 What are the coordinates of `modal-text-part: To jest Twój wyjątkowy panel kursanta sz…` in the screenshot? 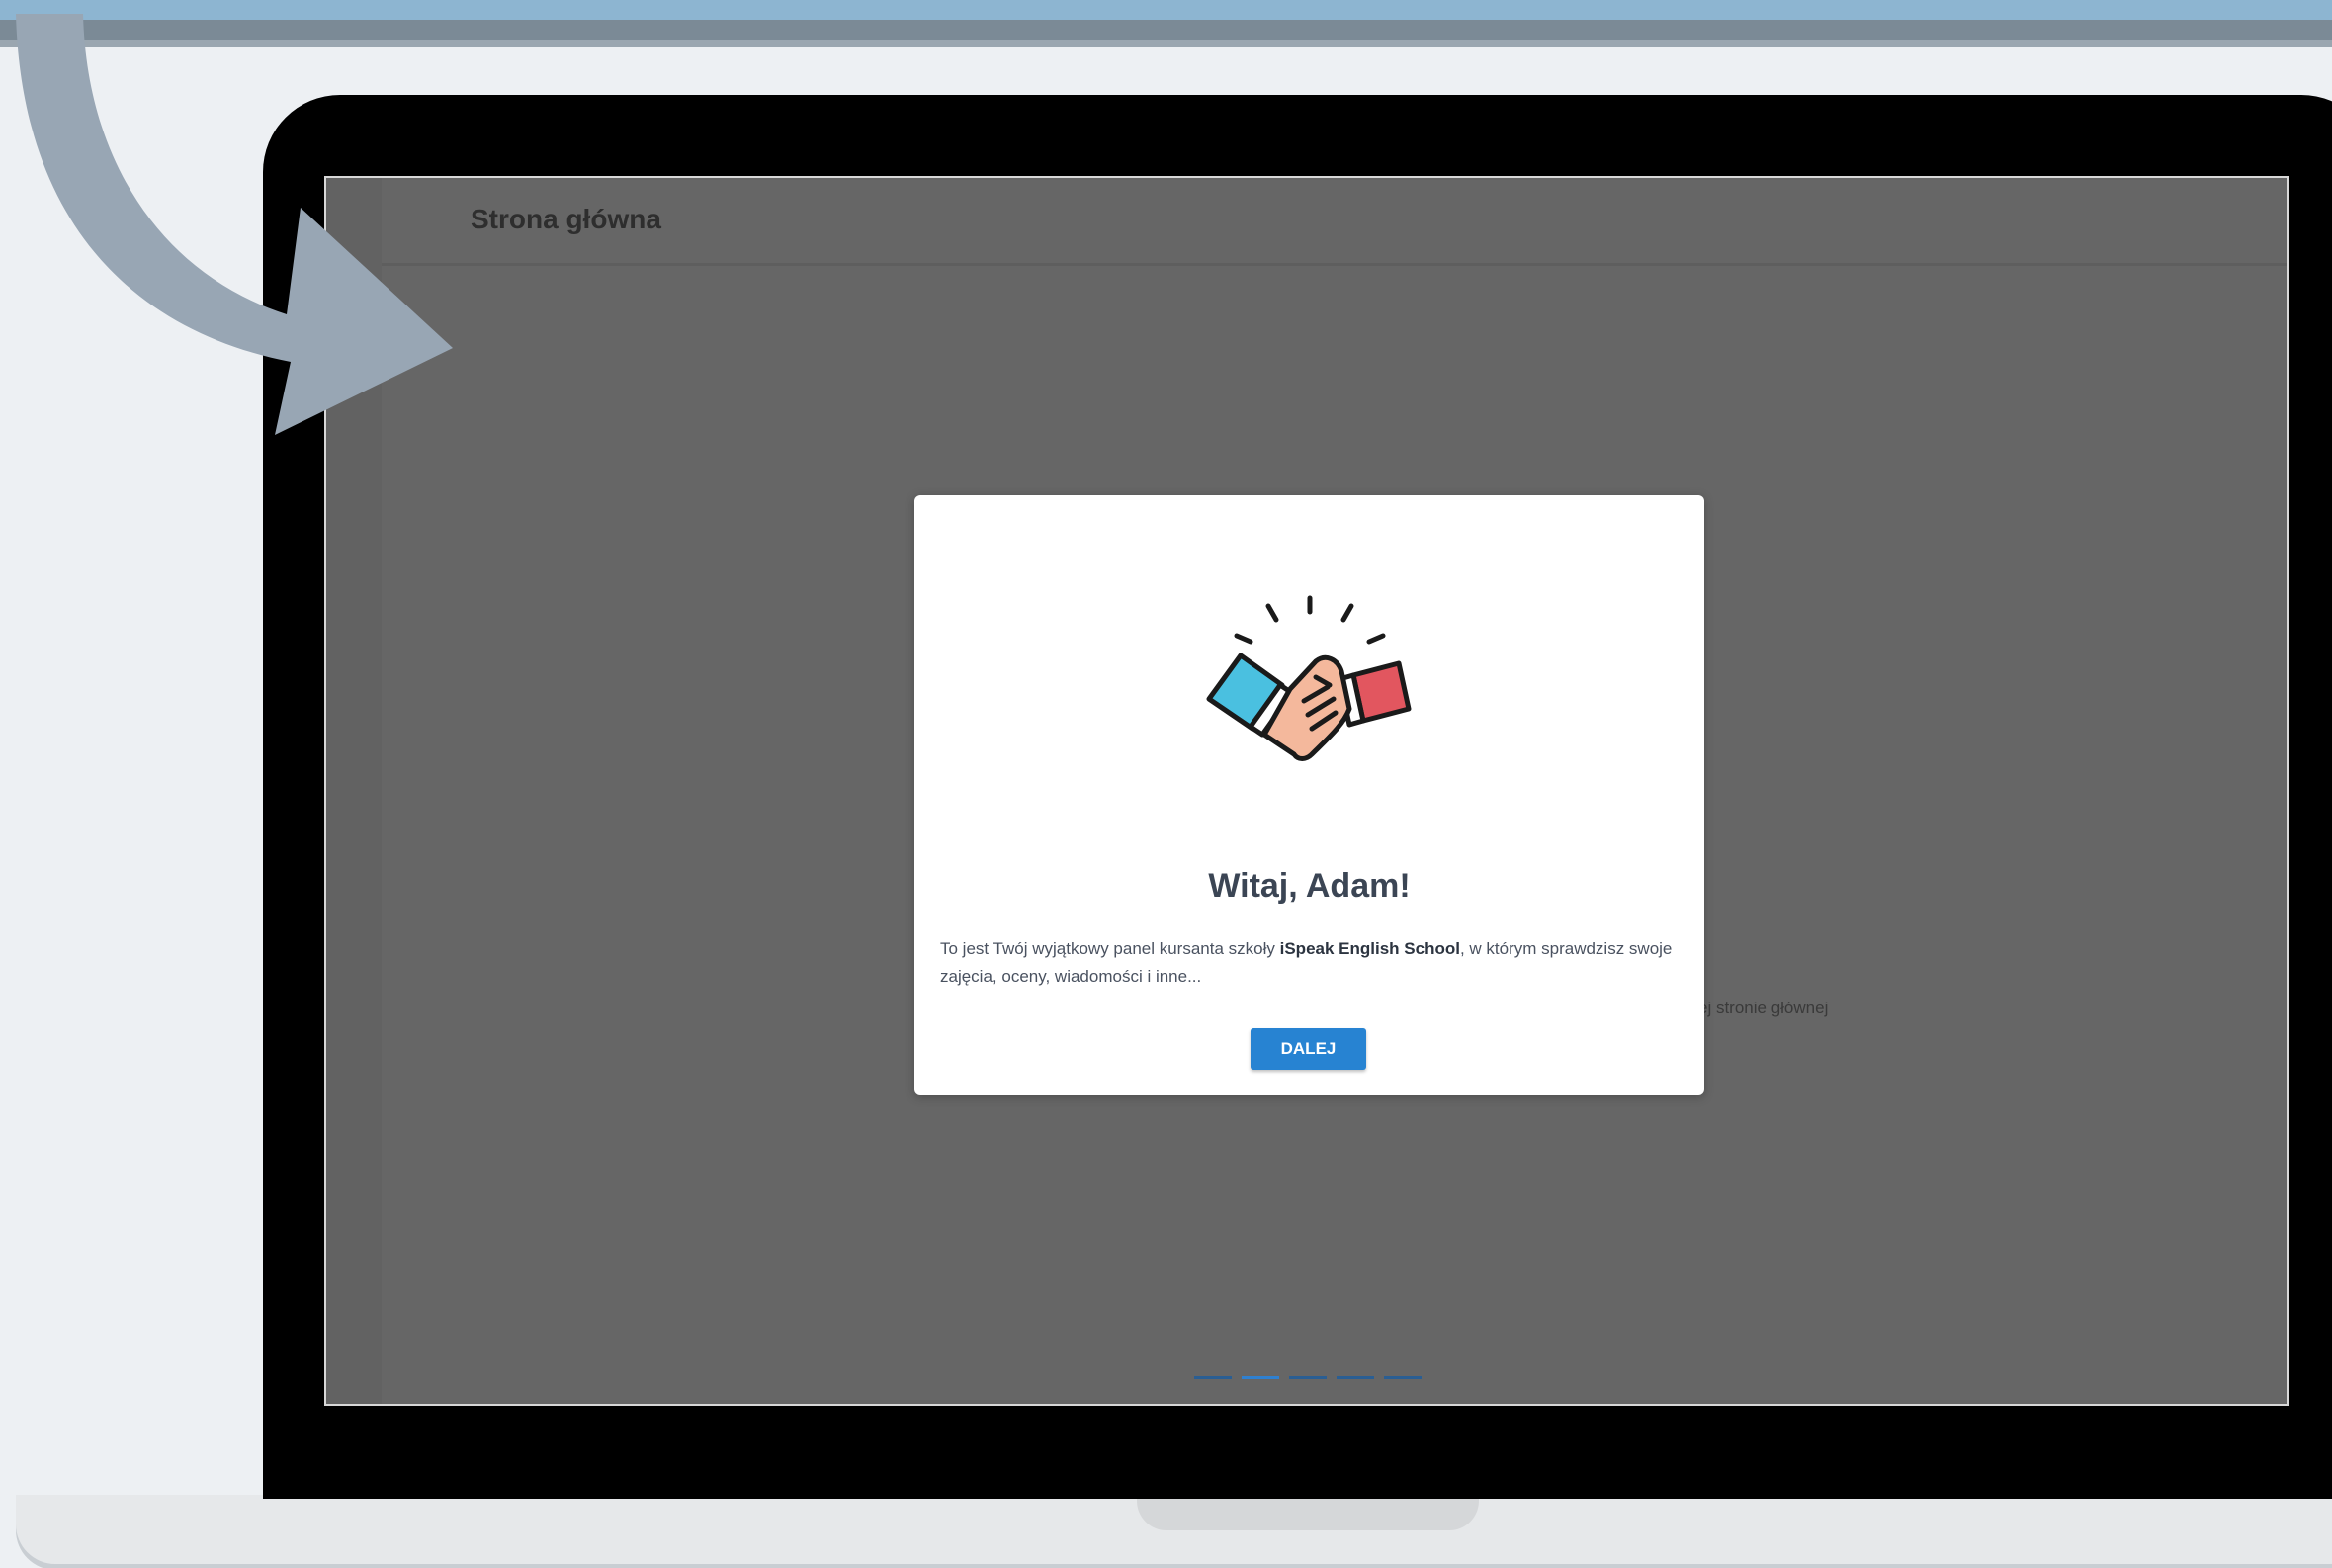 It's located at (1110, 948).